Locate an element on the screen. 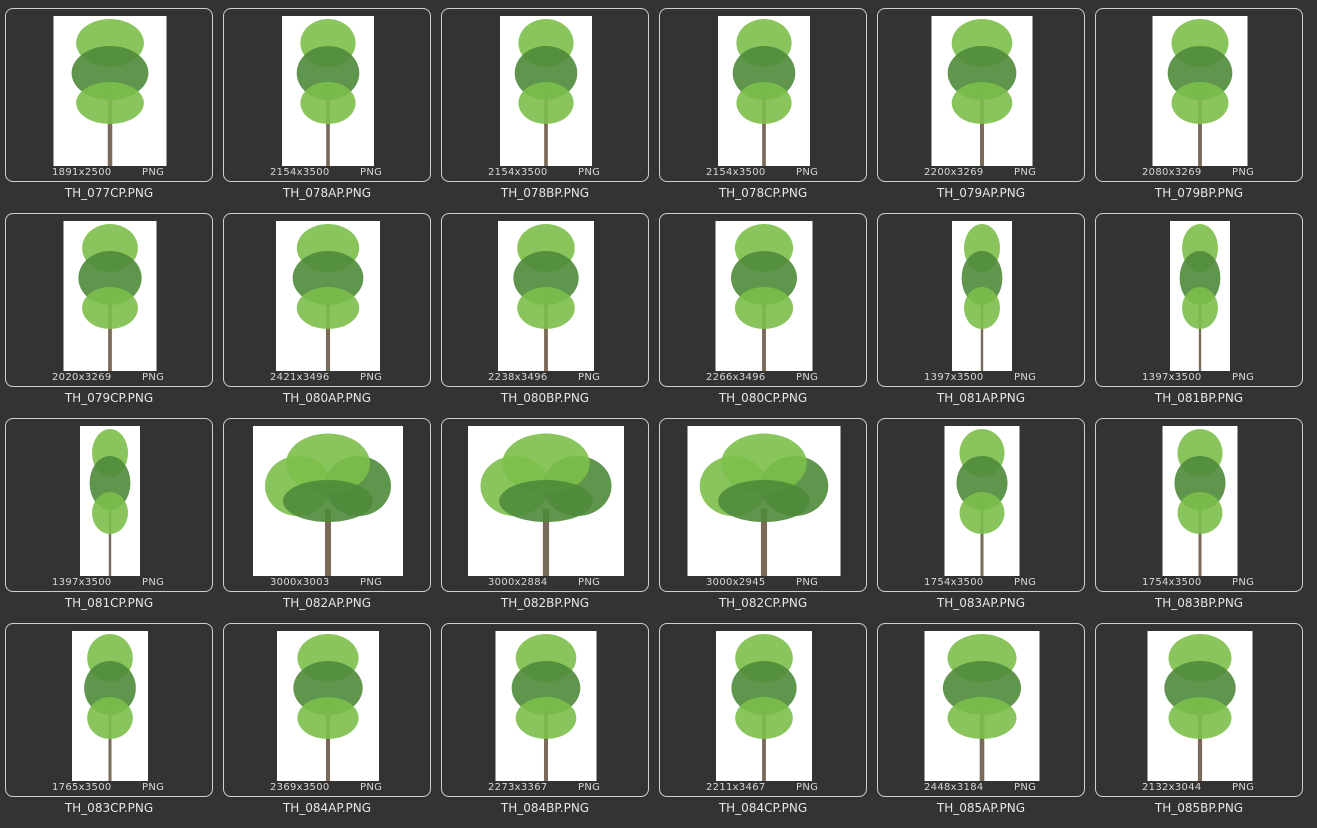 The height and width of the screenshot is (828, 1317). thumbnail-card: 2273x3367 PNG is located at coordinates (545, 710).